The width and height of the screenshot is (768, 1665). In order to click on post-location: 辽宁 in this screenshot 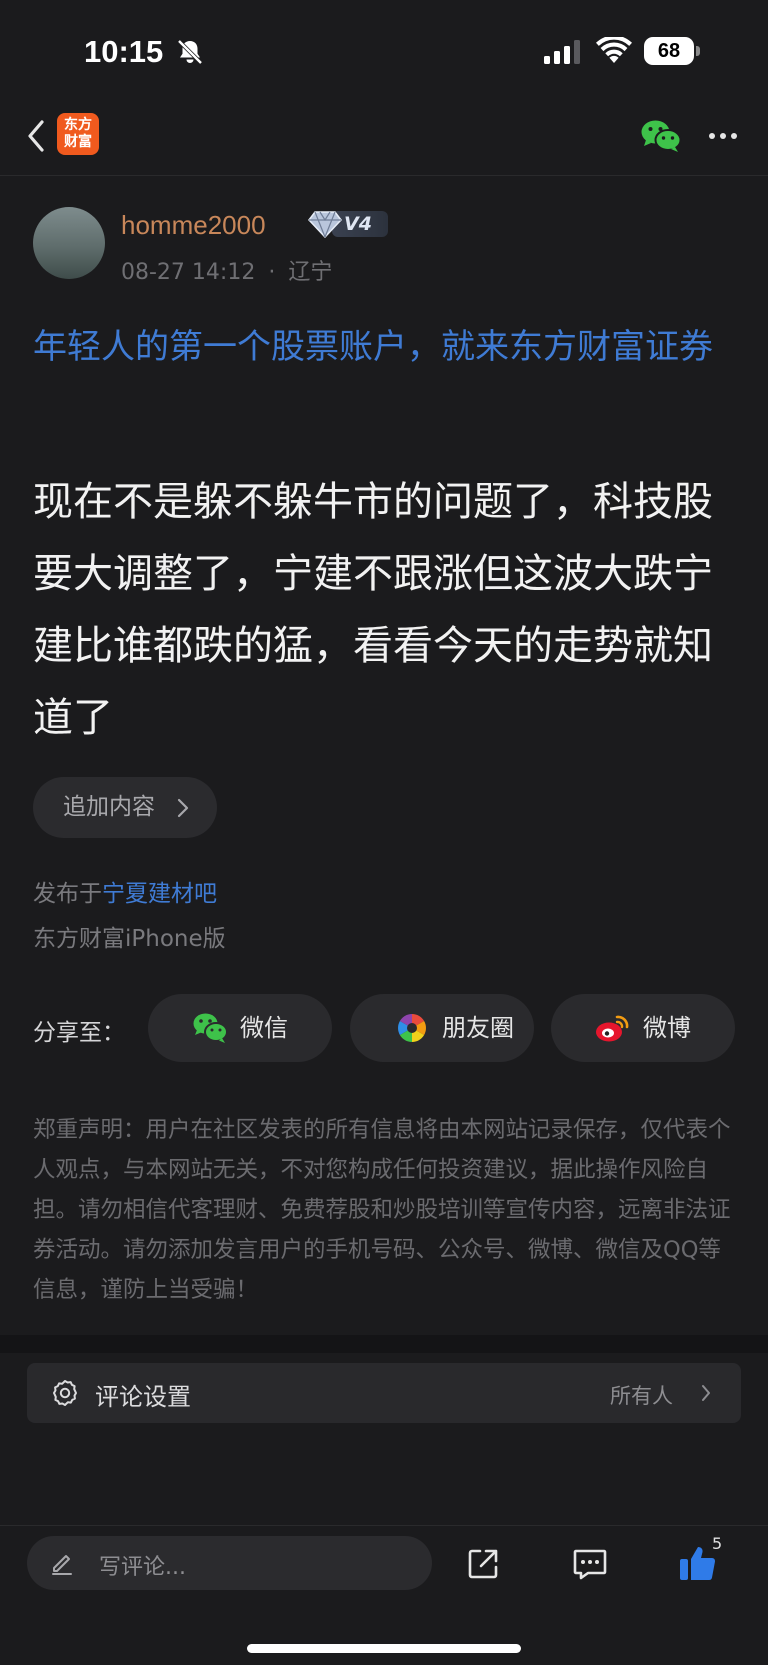, I will do `click(310, 272)`.